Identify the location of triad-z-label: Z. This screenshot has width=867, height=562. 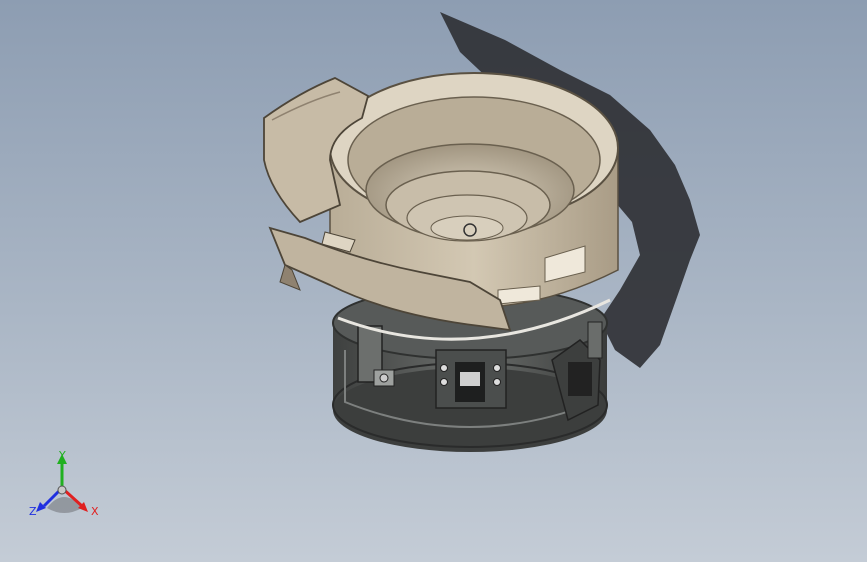
(33, 511).